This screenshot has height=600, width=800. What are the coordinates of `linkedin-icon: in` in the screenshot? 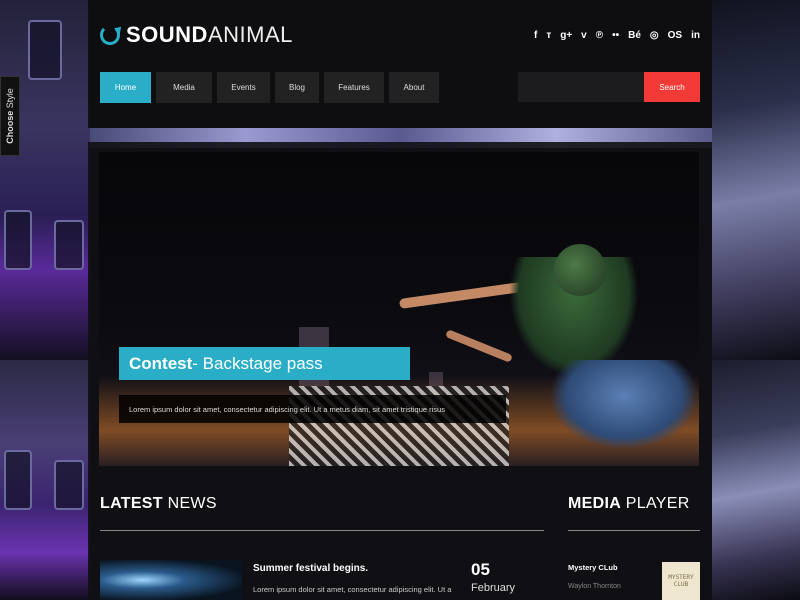 It's located at (695, 35).